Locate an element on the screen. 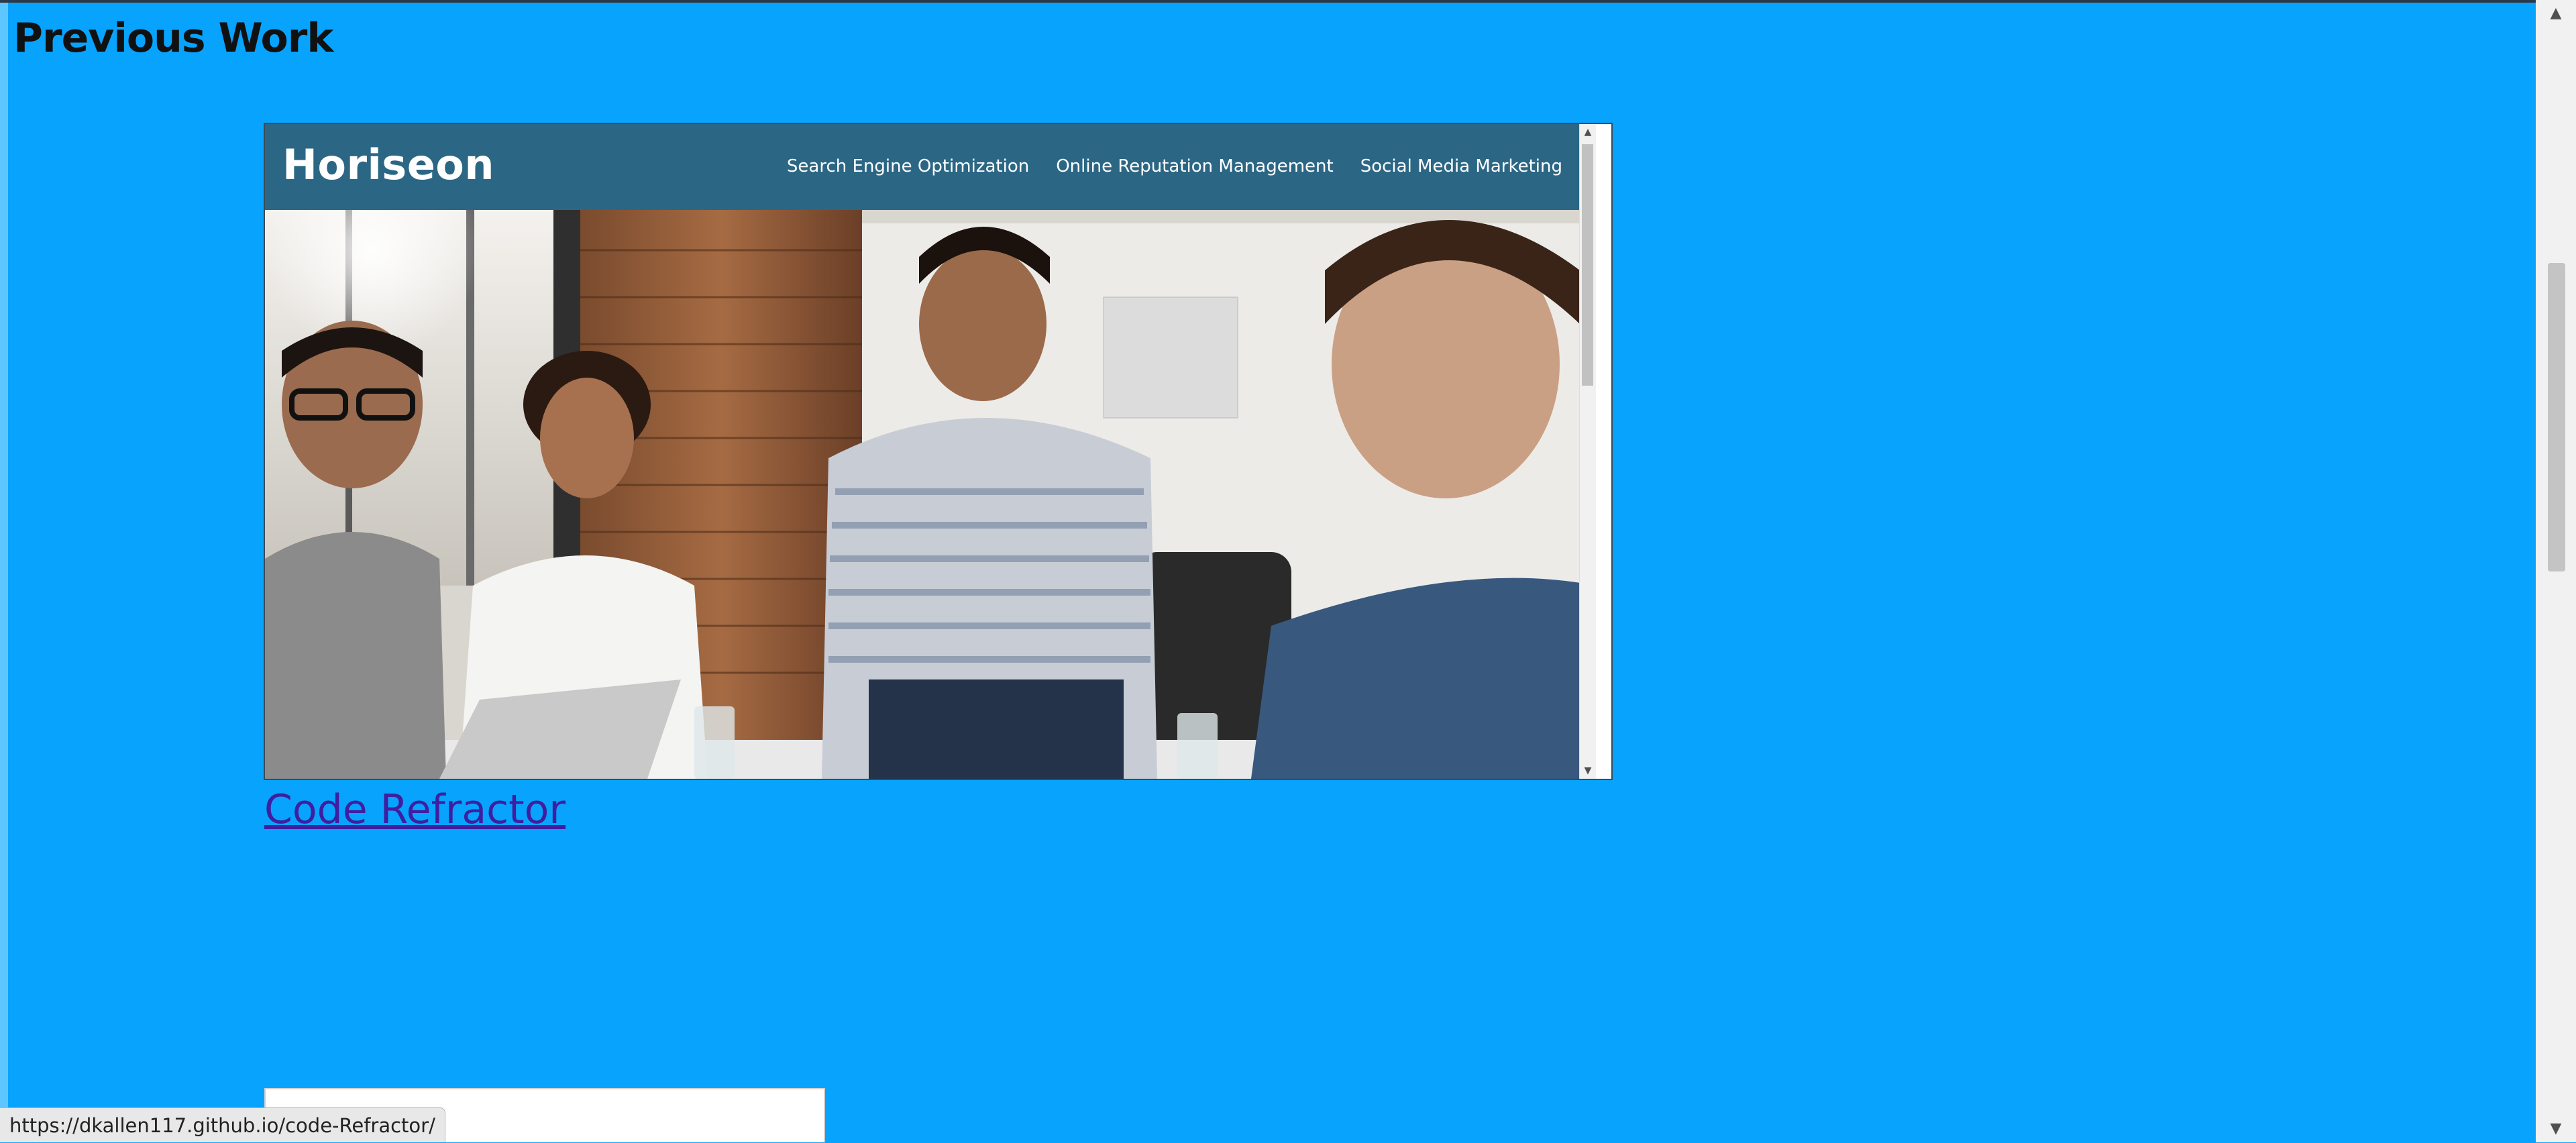 This screenshot has height=1143, width=2576. preview-nav-social: Social Media Marketing is located at coordinates (1461, 166).